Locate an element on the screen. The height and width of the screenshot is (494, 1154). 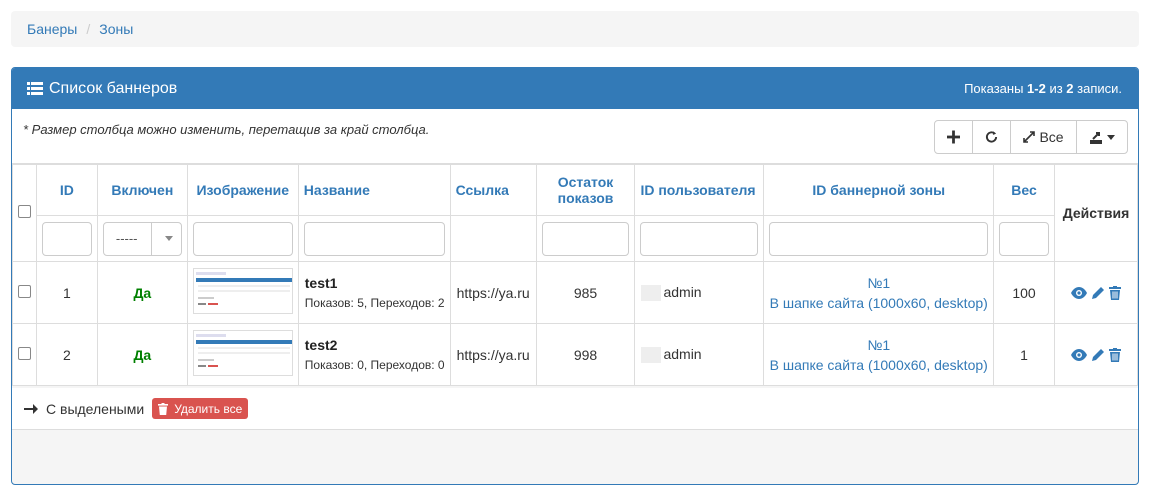
refresh-button is located at coordinates (992, 137).